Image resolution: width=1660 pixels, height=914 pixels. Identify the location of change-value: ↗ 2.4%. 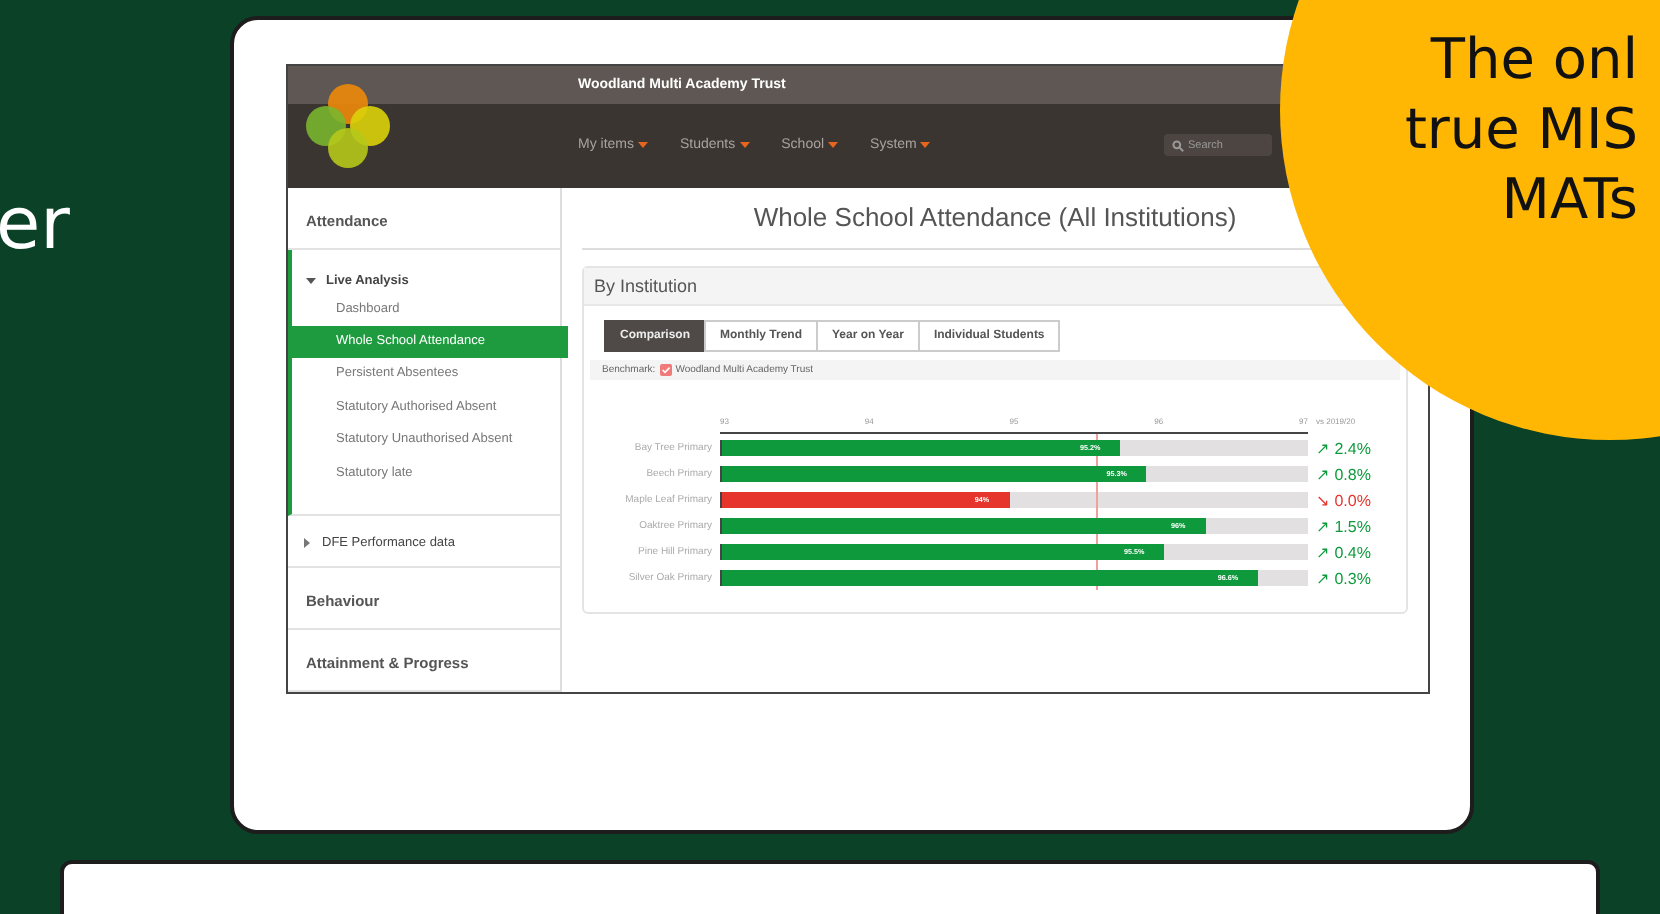
(1344, 448).